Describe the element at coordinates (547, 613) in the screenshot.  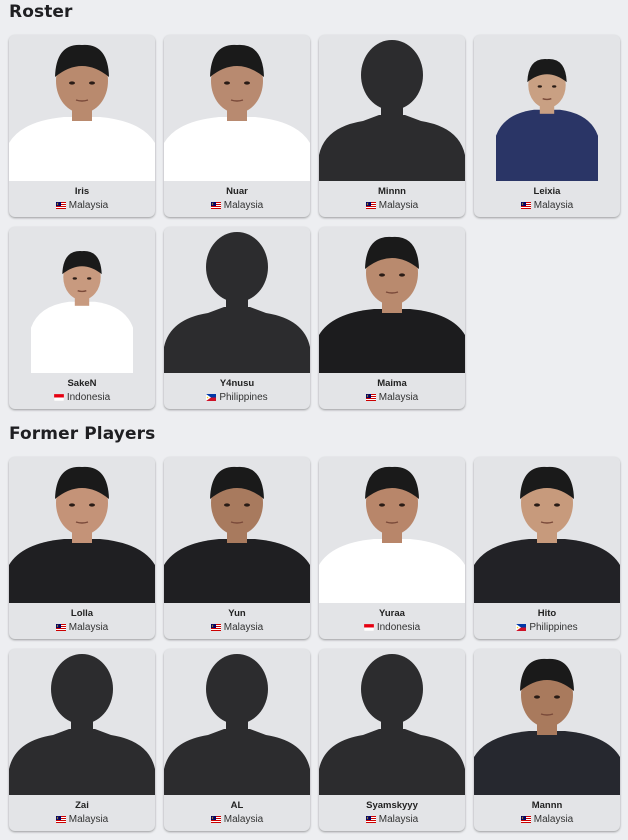
I see `player-name: Hito` at that location.